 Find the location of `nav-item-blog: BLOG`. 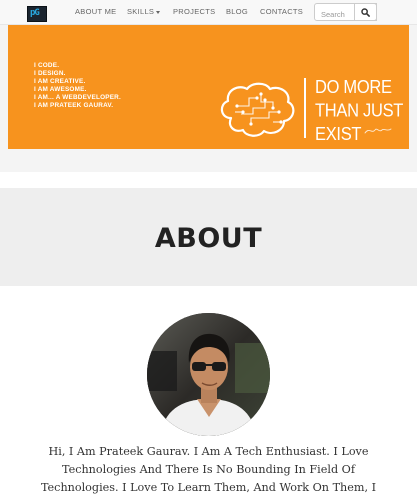

nav-item-blog: BLOG is located at coordinates (237, 11).